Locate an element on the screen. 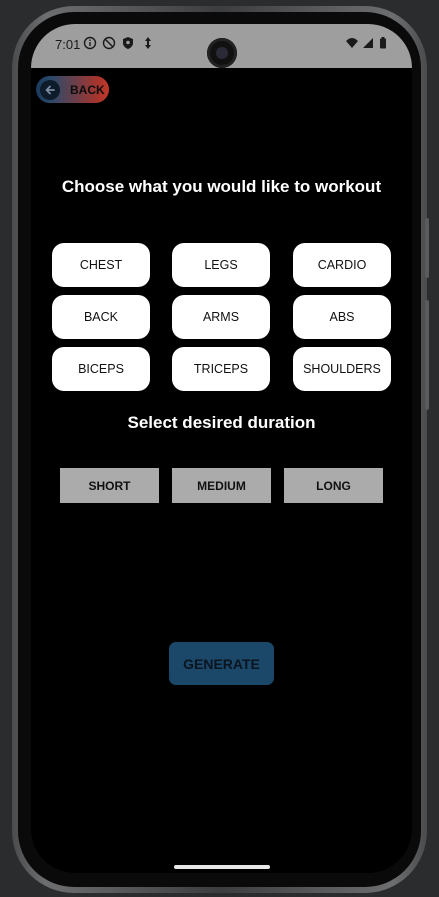 The width and height of the screenshot is (439, 897). duration-heading: Select desired duration is located at coordinates (221, 422).